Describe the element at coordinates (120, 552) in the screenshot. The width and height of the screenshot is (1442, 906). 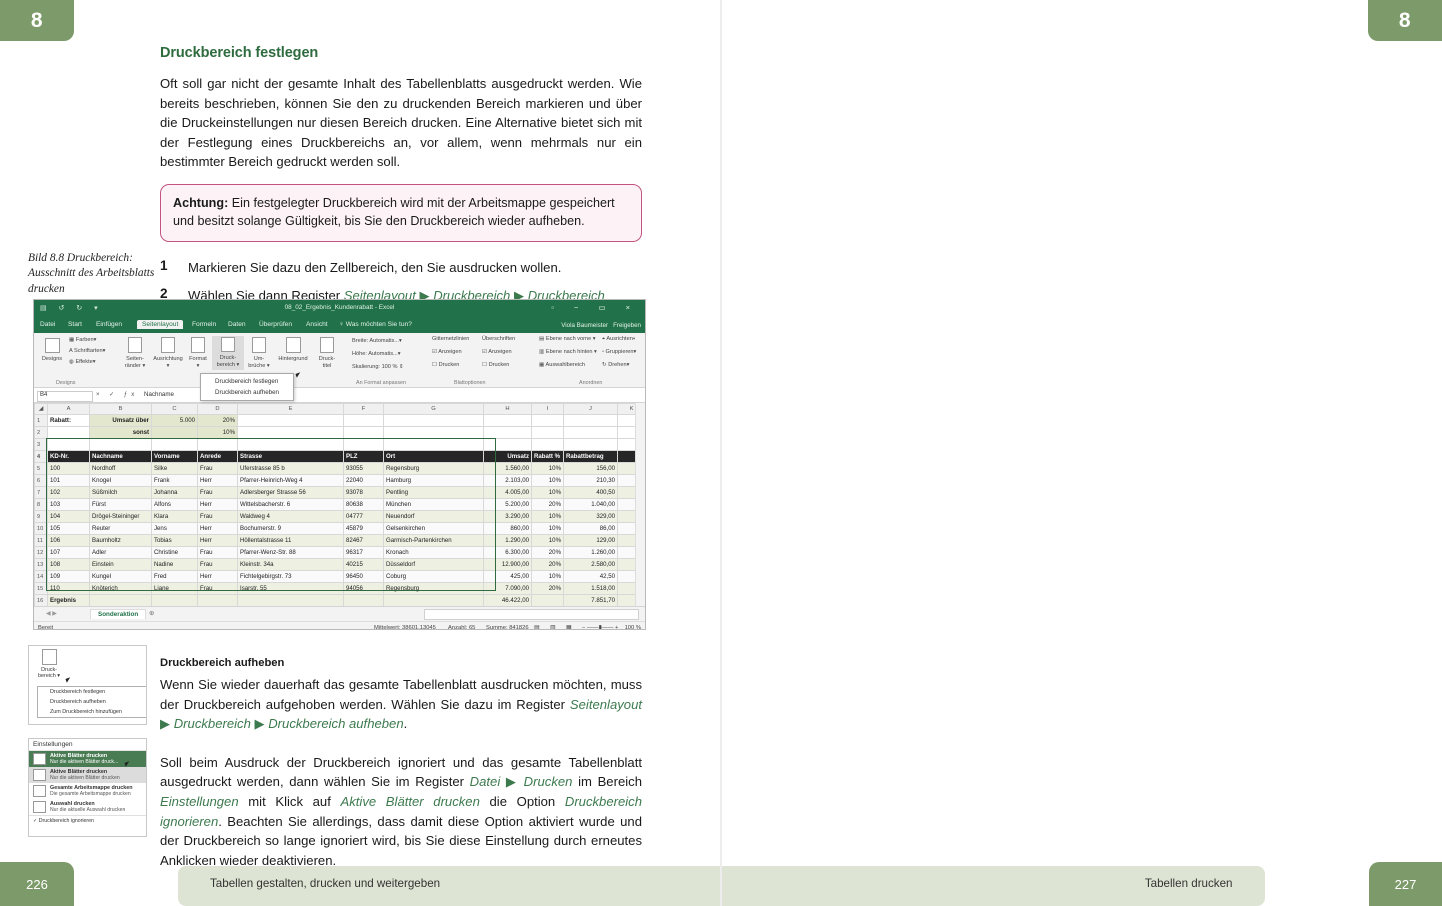
I see `cell: Adler` at that location.